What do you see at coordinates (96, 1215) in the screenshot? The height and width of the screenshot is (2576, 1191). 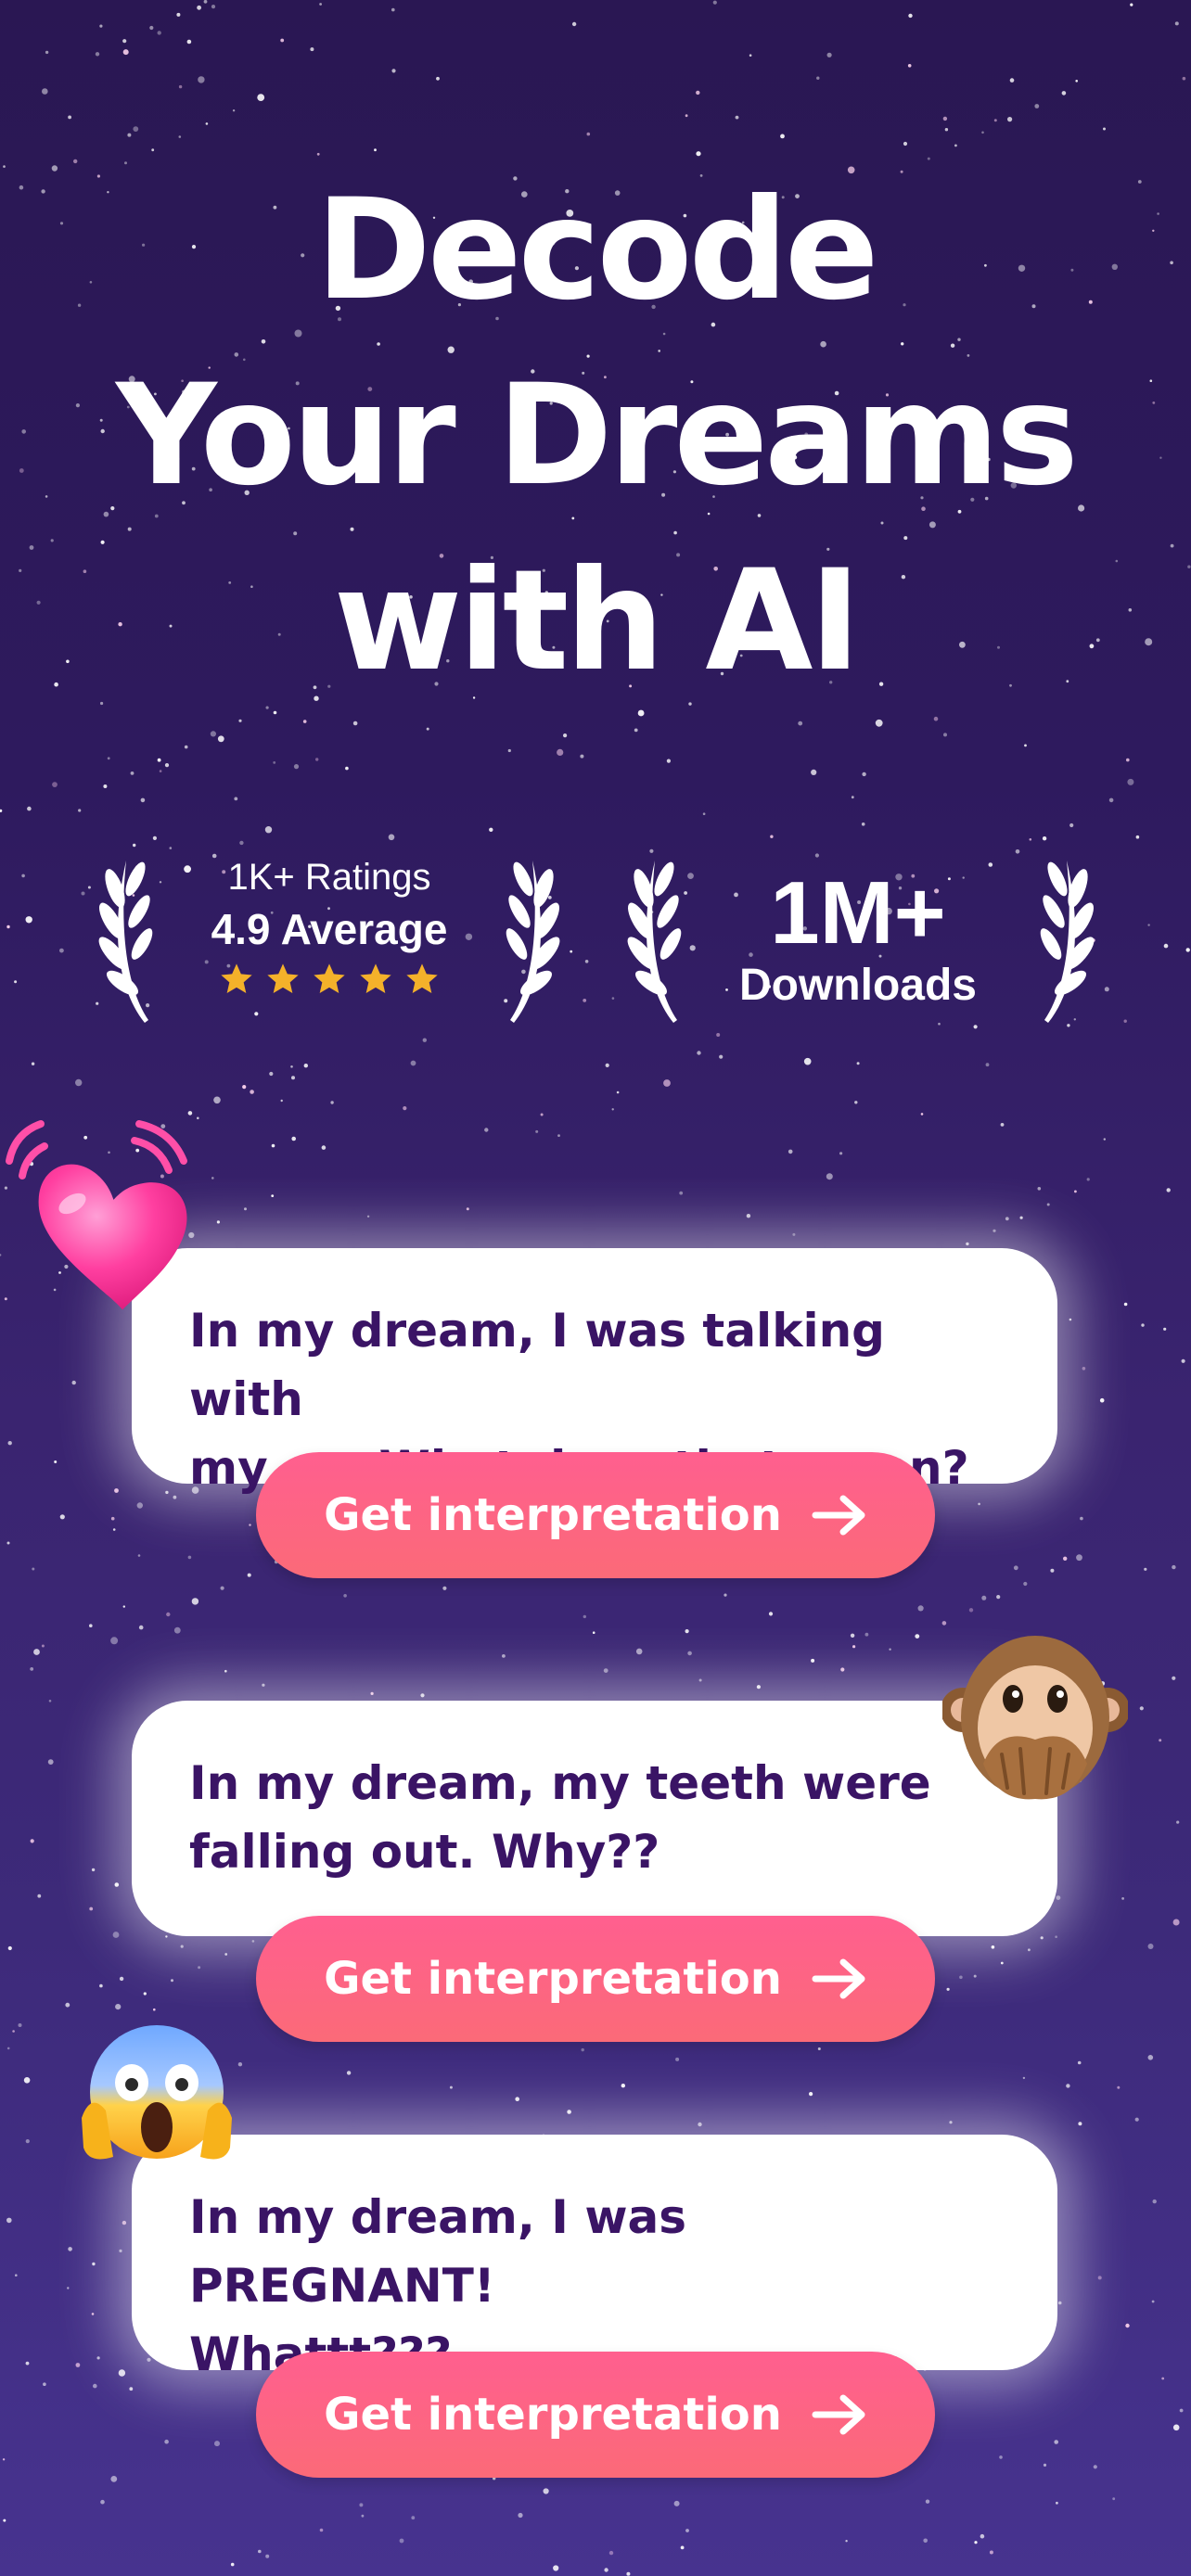 I see `heart-emoji` at bounding box center [96, 1215].